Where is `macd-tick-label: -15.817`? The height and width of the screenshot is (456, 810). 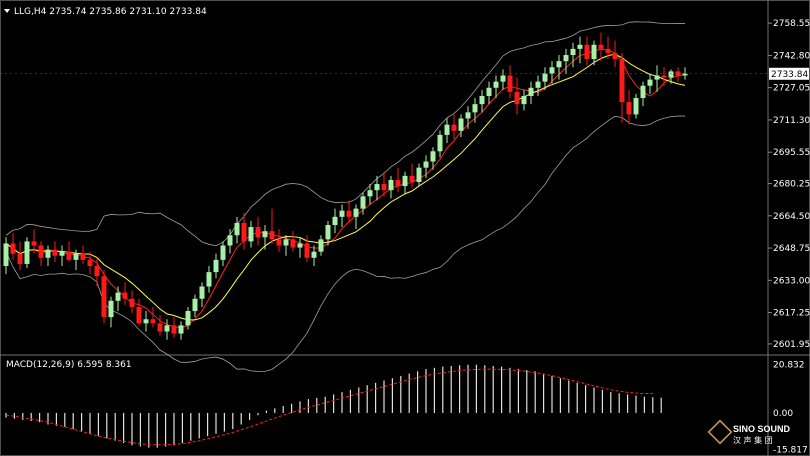
macd-tick-label: -15.817 is located at coordinates (790, 451).